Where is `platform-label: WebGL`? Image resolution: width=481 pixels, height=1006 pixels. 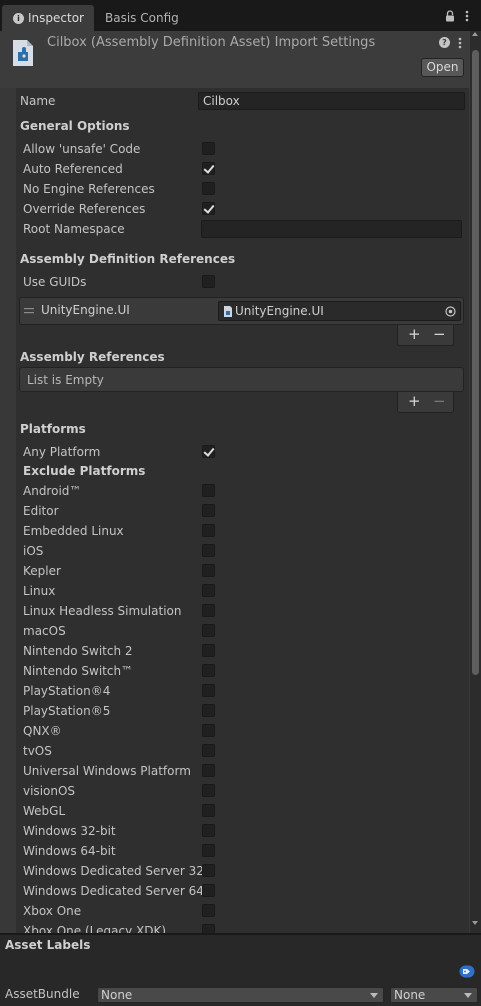
platform-label: WebGL is located at coordinates (44, 811).